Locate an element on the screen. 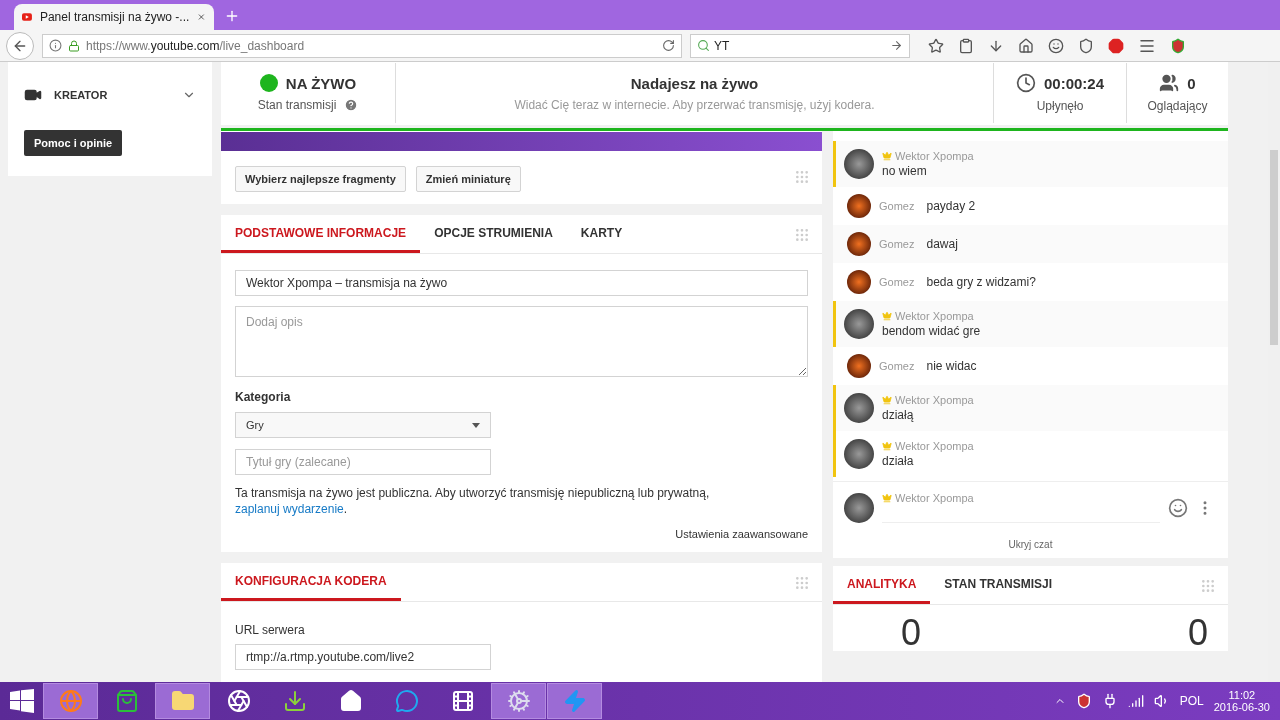  server-url-input: rtmp://a.rtmp.youtube.com/live2 is located at coordinates (363, 657).